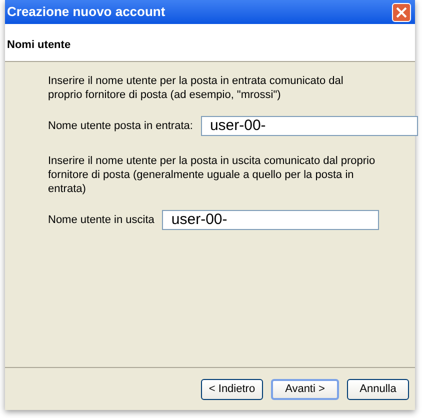 Image resolution: width=422 pixels, height=418 pixels. I want to click on instruction-text: Inserire il nome utente per la posta in uscita comunicato dal proprio fornitore di posta (generalmente uguale a quello per la posta in entrata), so click(212, 175).